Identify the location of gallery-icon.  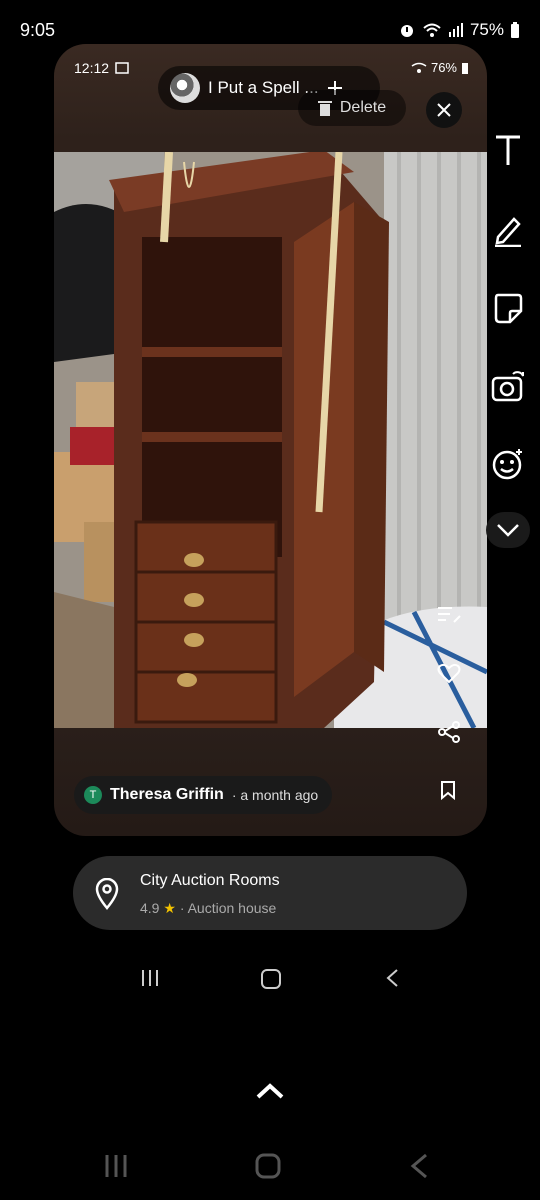
(122, 68).